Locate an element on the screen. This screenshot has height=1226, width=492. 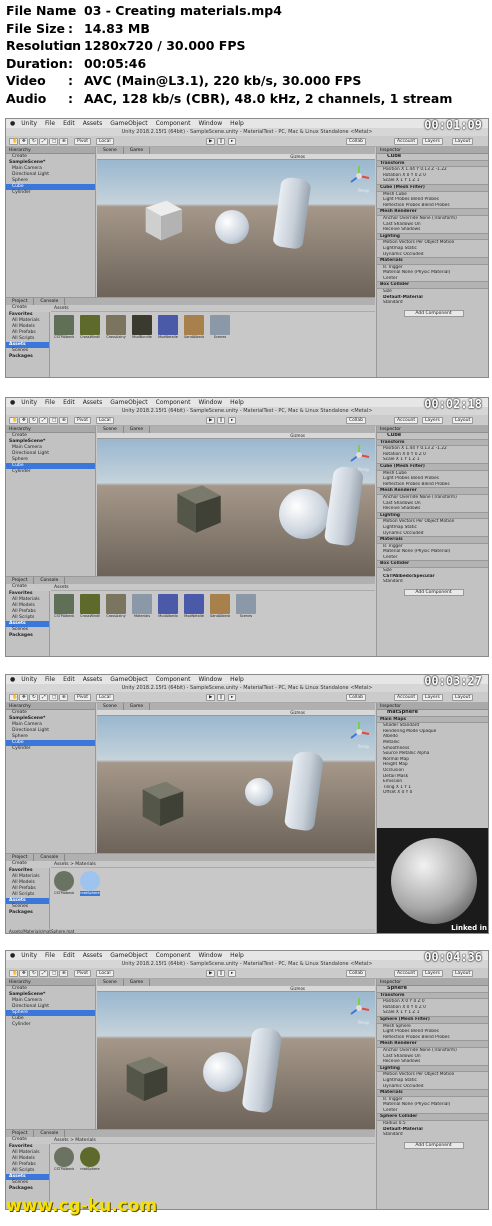
asset-path-breadcrumb: Assets > Materials is located at coordinates (213, 864).